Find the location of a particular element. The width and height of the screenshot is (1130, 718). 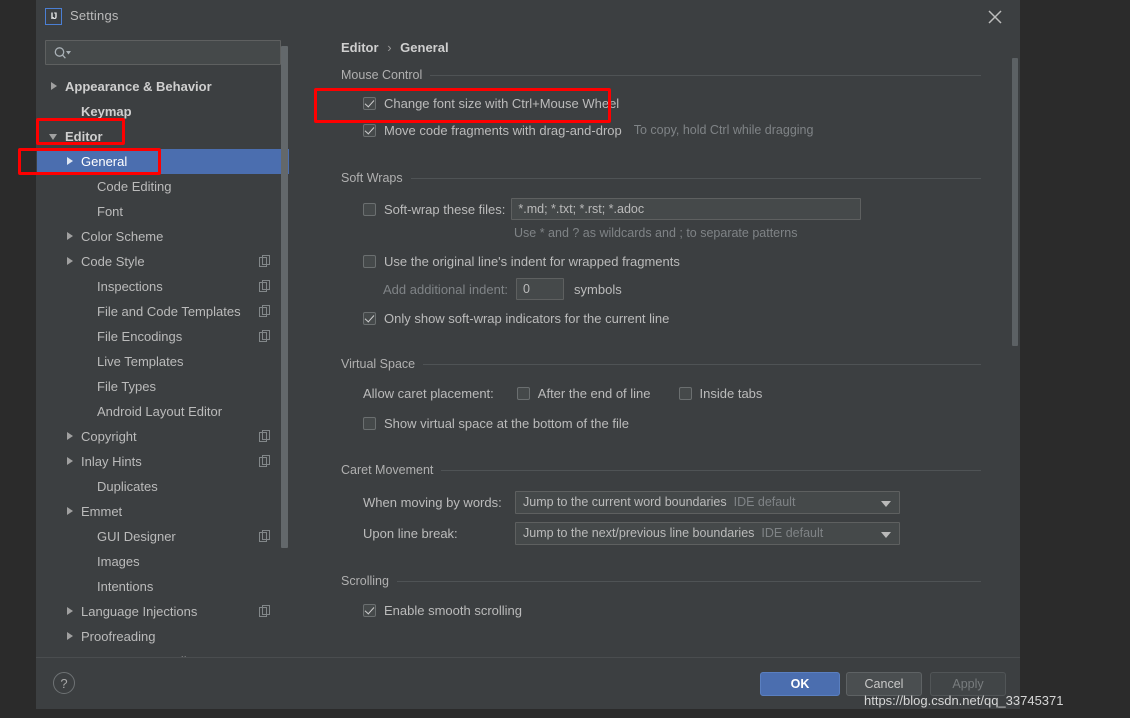

sidebar-scrollbar-thumb is located at coordinates (284, 297).